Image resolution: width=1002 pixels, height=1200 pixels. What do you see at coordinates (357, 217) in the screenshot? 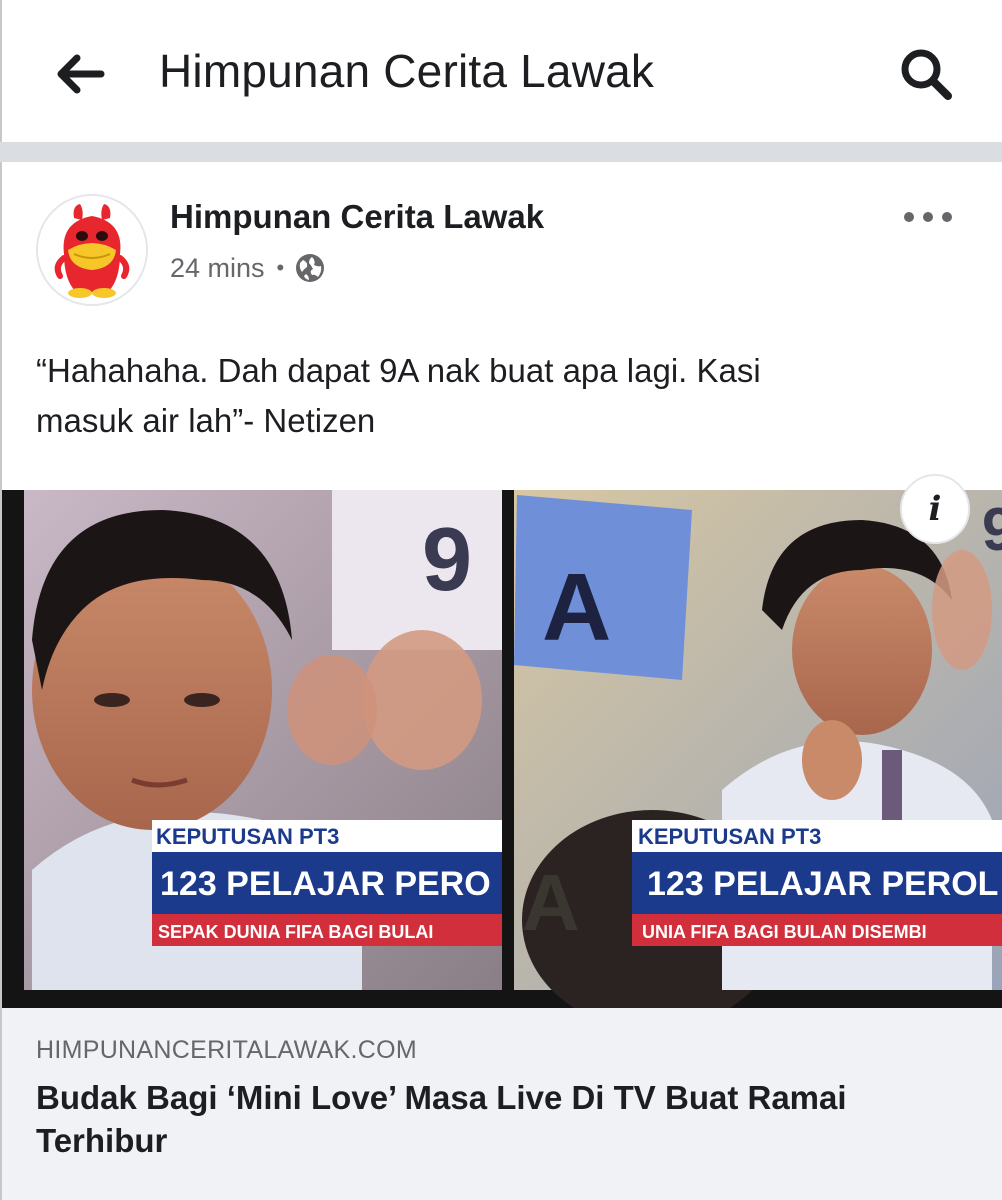
I see `post-author-name: Himpunan Cerita Lawak` at bounding box center [357, 217].